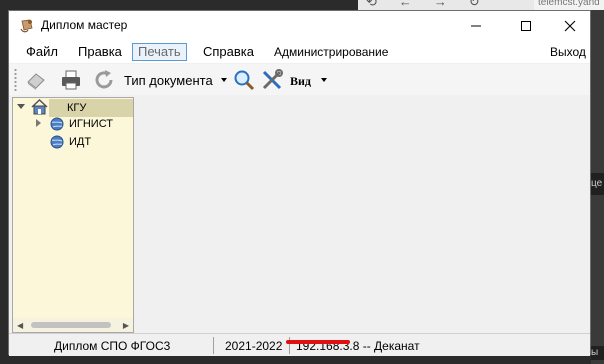 The image size is (604, 364). I want to click on refresh-icon, so click(104, 79).